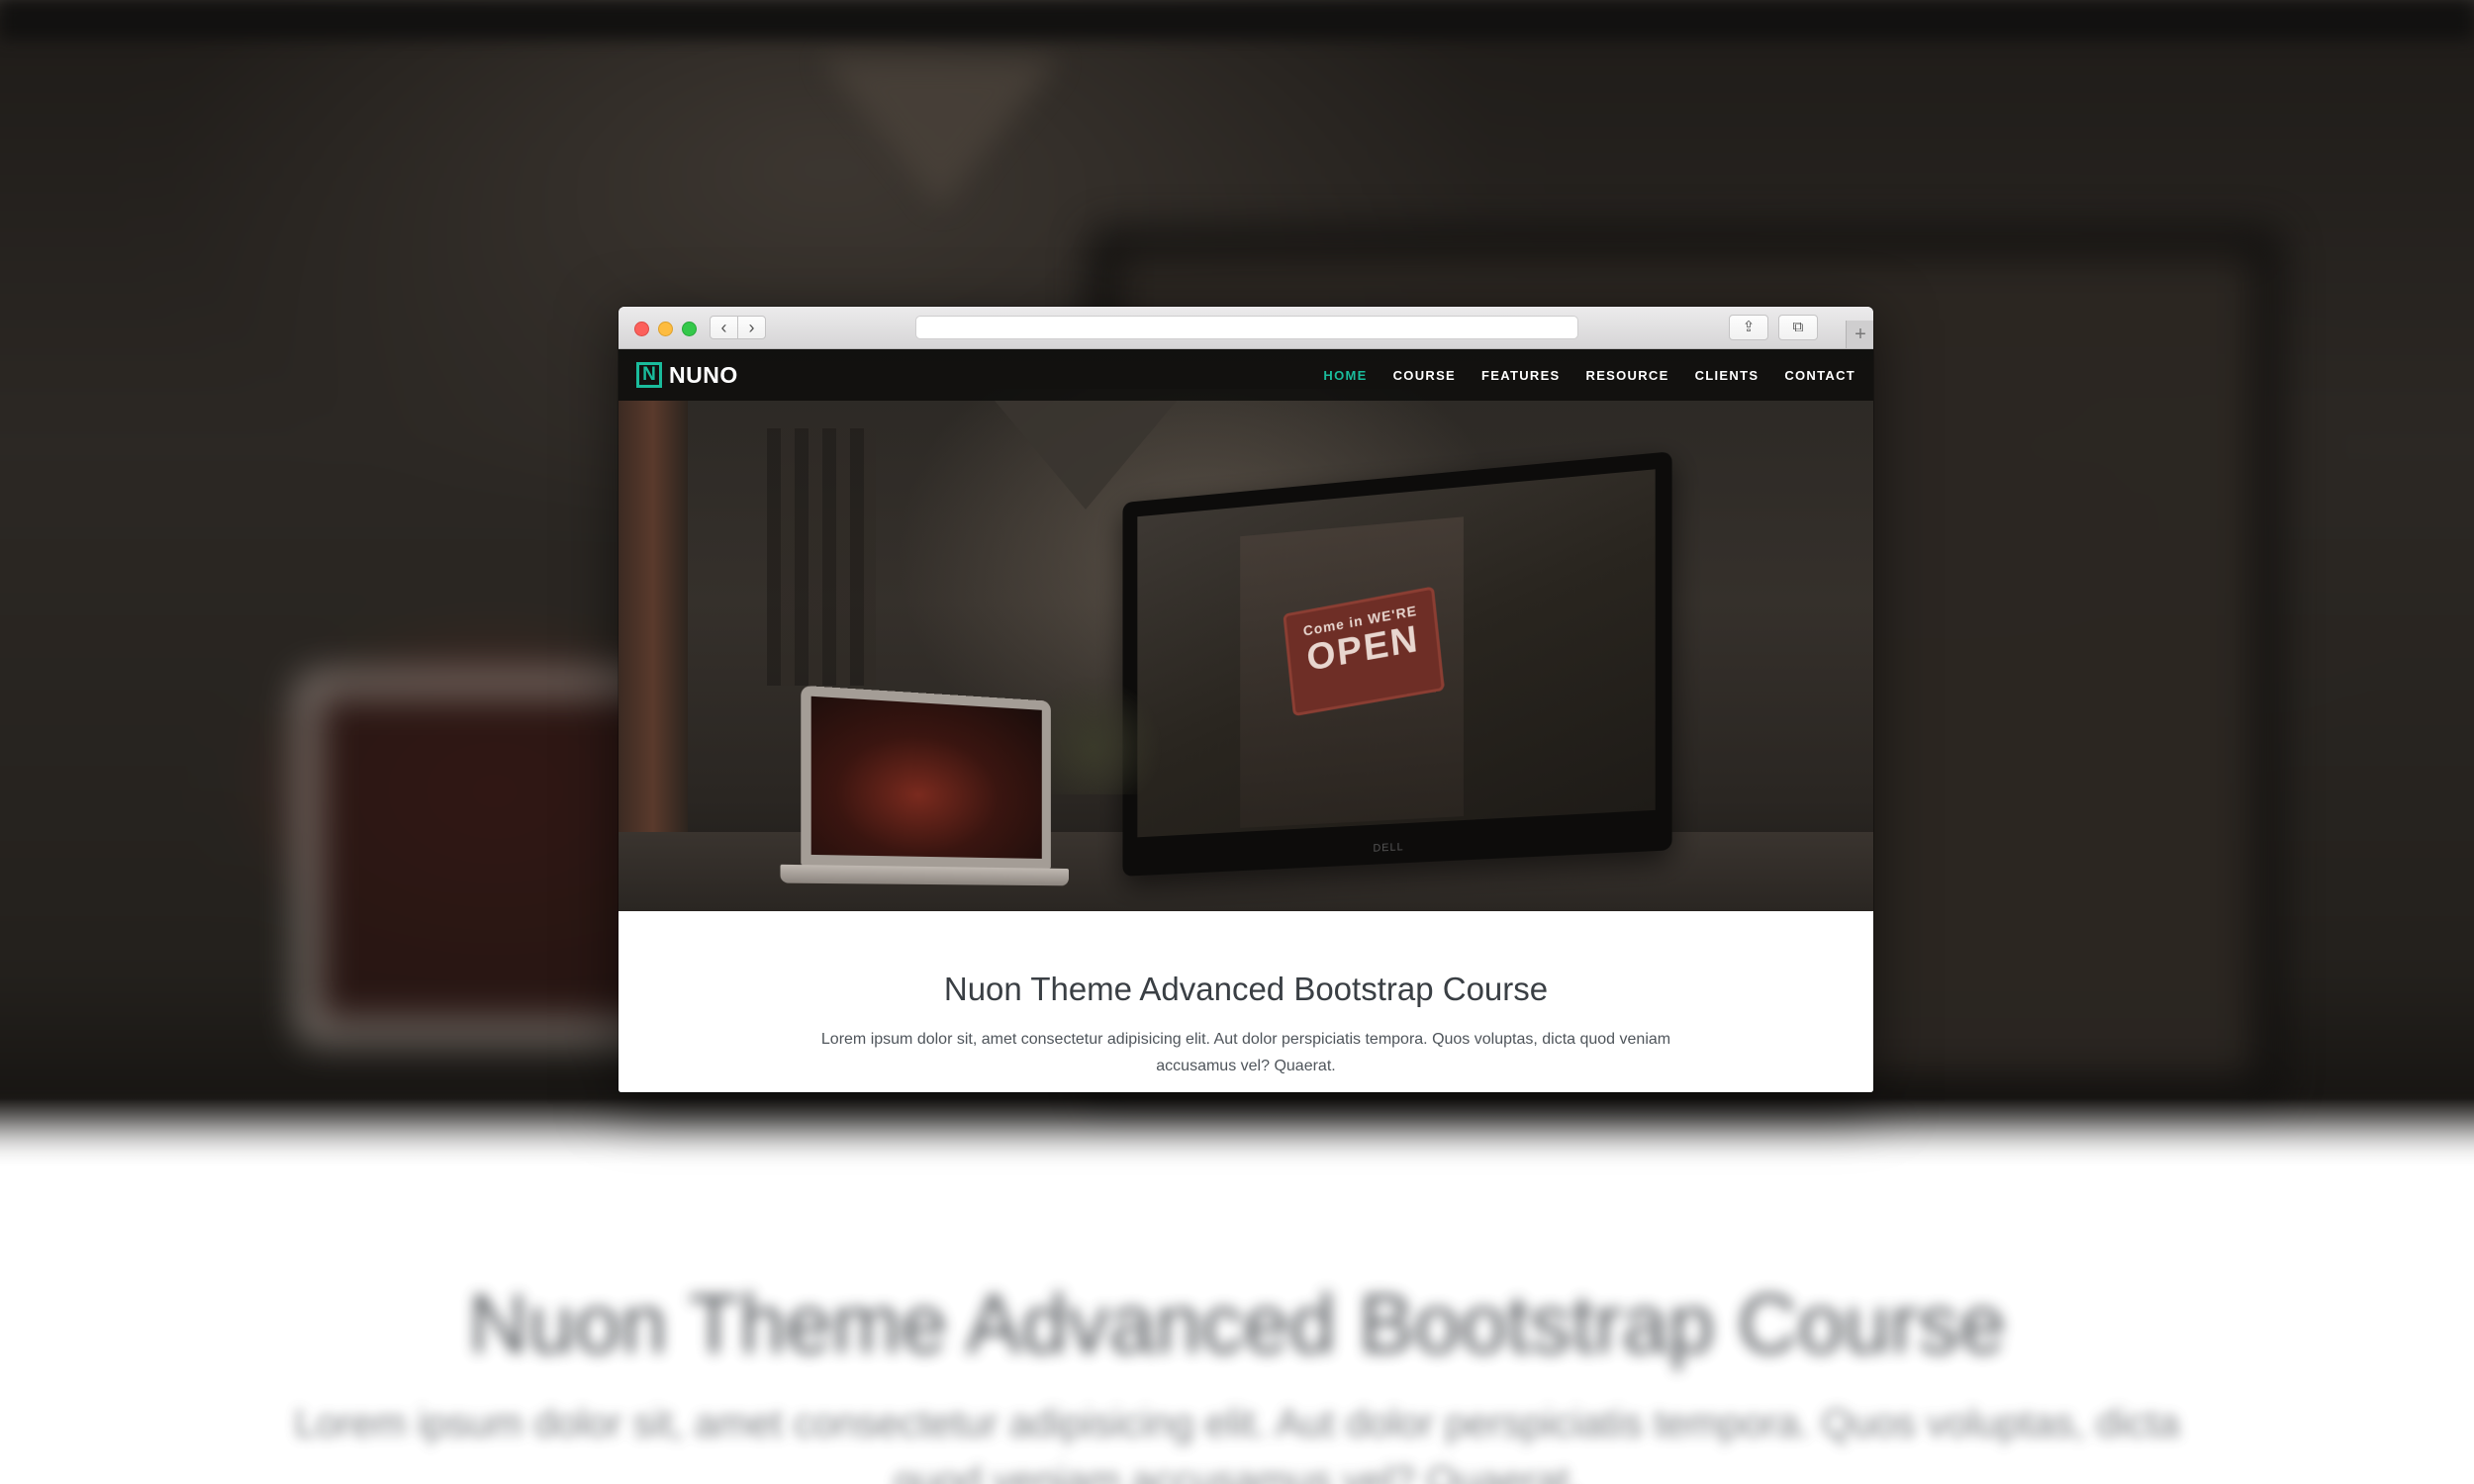  What do you see at coordinates (1521, 375) in the screenshot?
I see `nav-features: FEATURES` at bounding box center [1521, 375].